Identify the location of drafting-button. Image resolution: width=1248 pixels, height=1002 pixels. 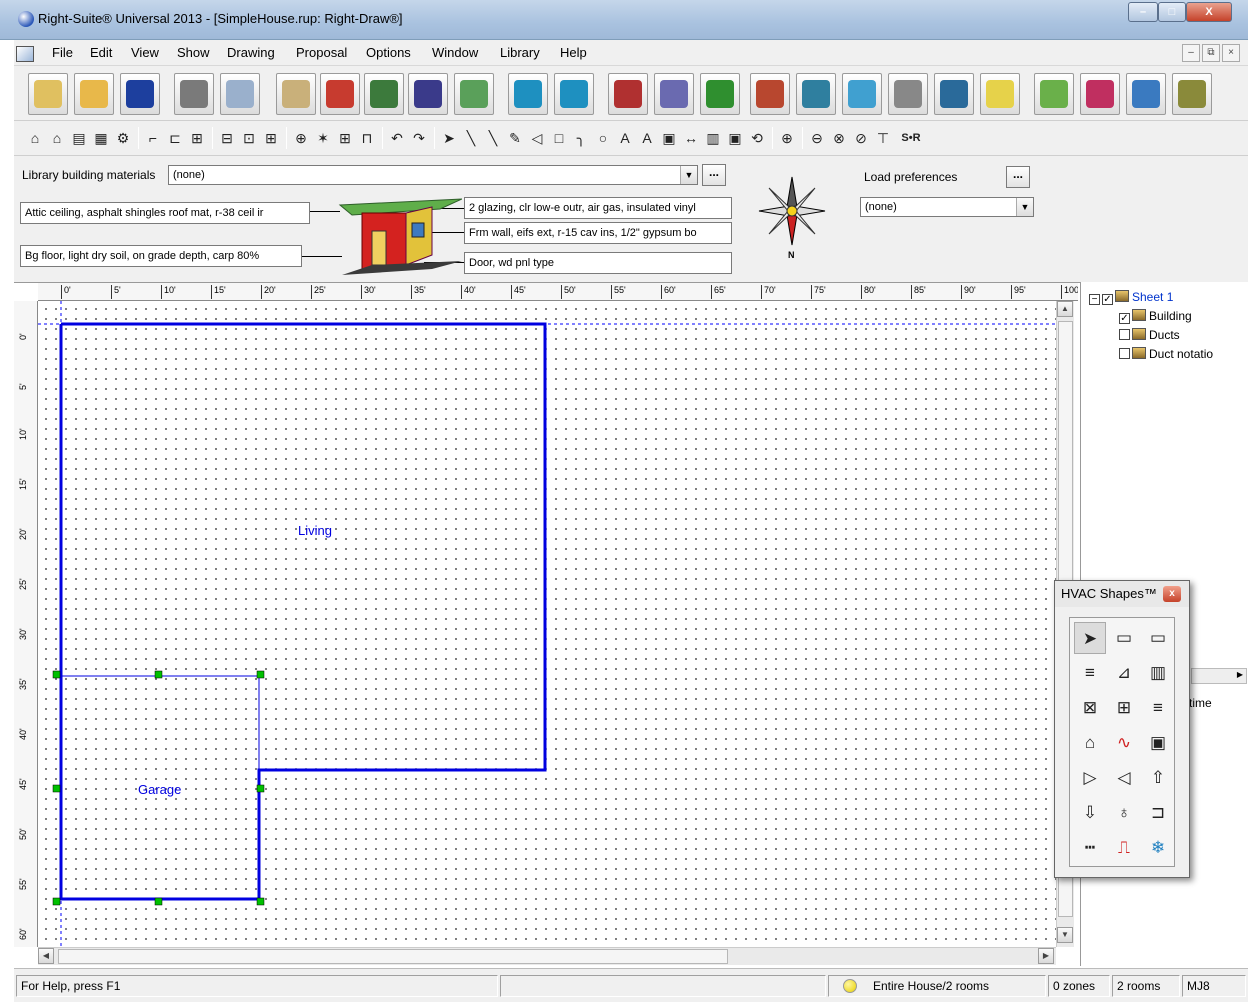
(474, 94).